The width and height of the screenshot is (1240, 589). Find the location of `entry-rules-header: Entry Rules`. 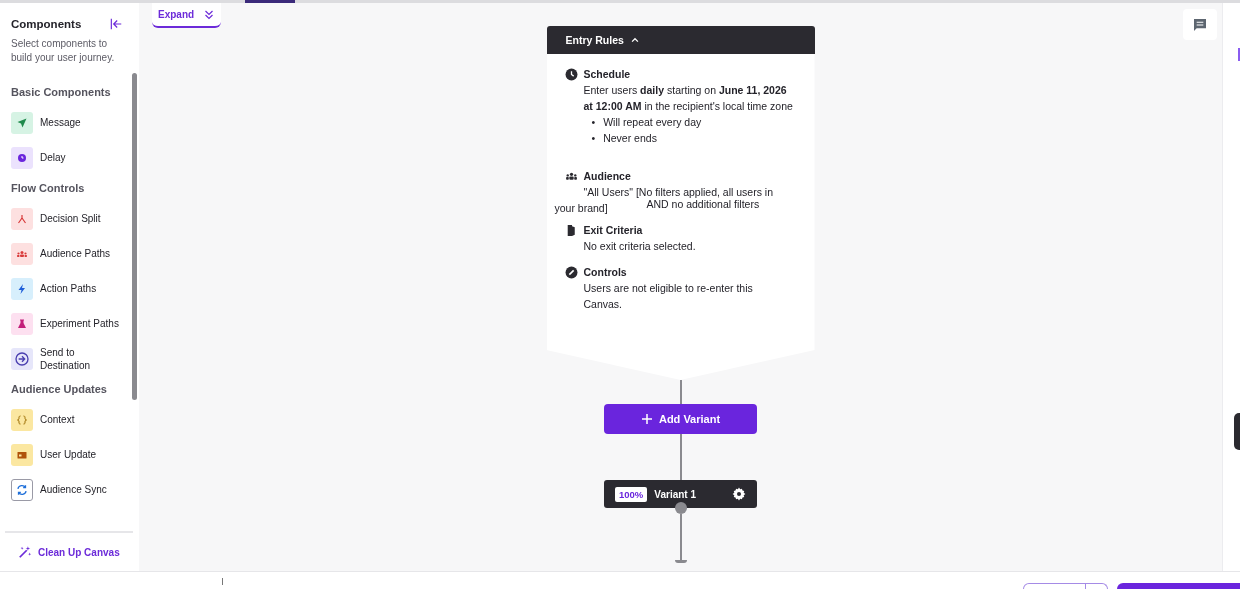

entry-rules-header: Entry Rules is located at coordinates (680, 40).